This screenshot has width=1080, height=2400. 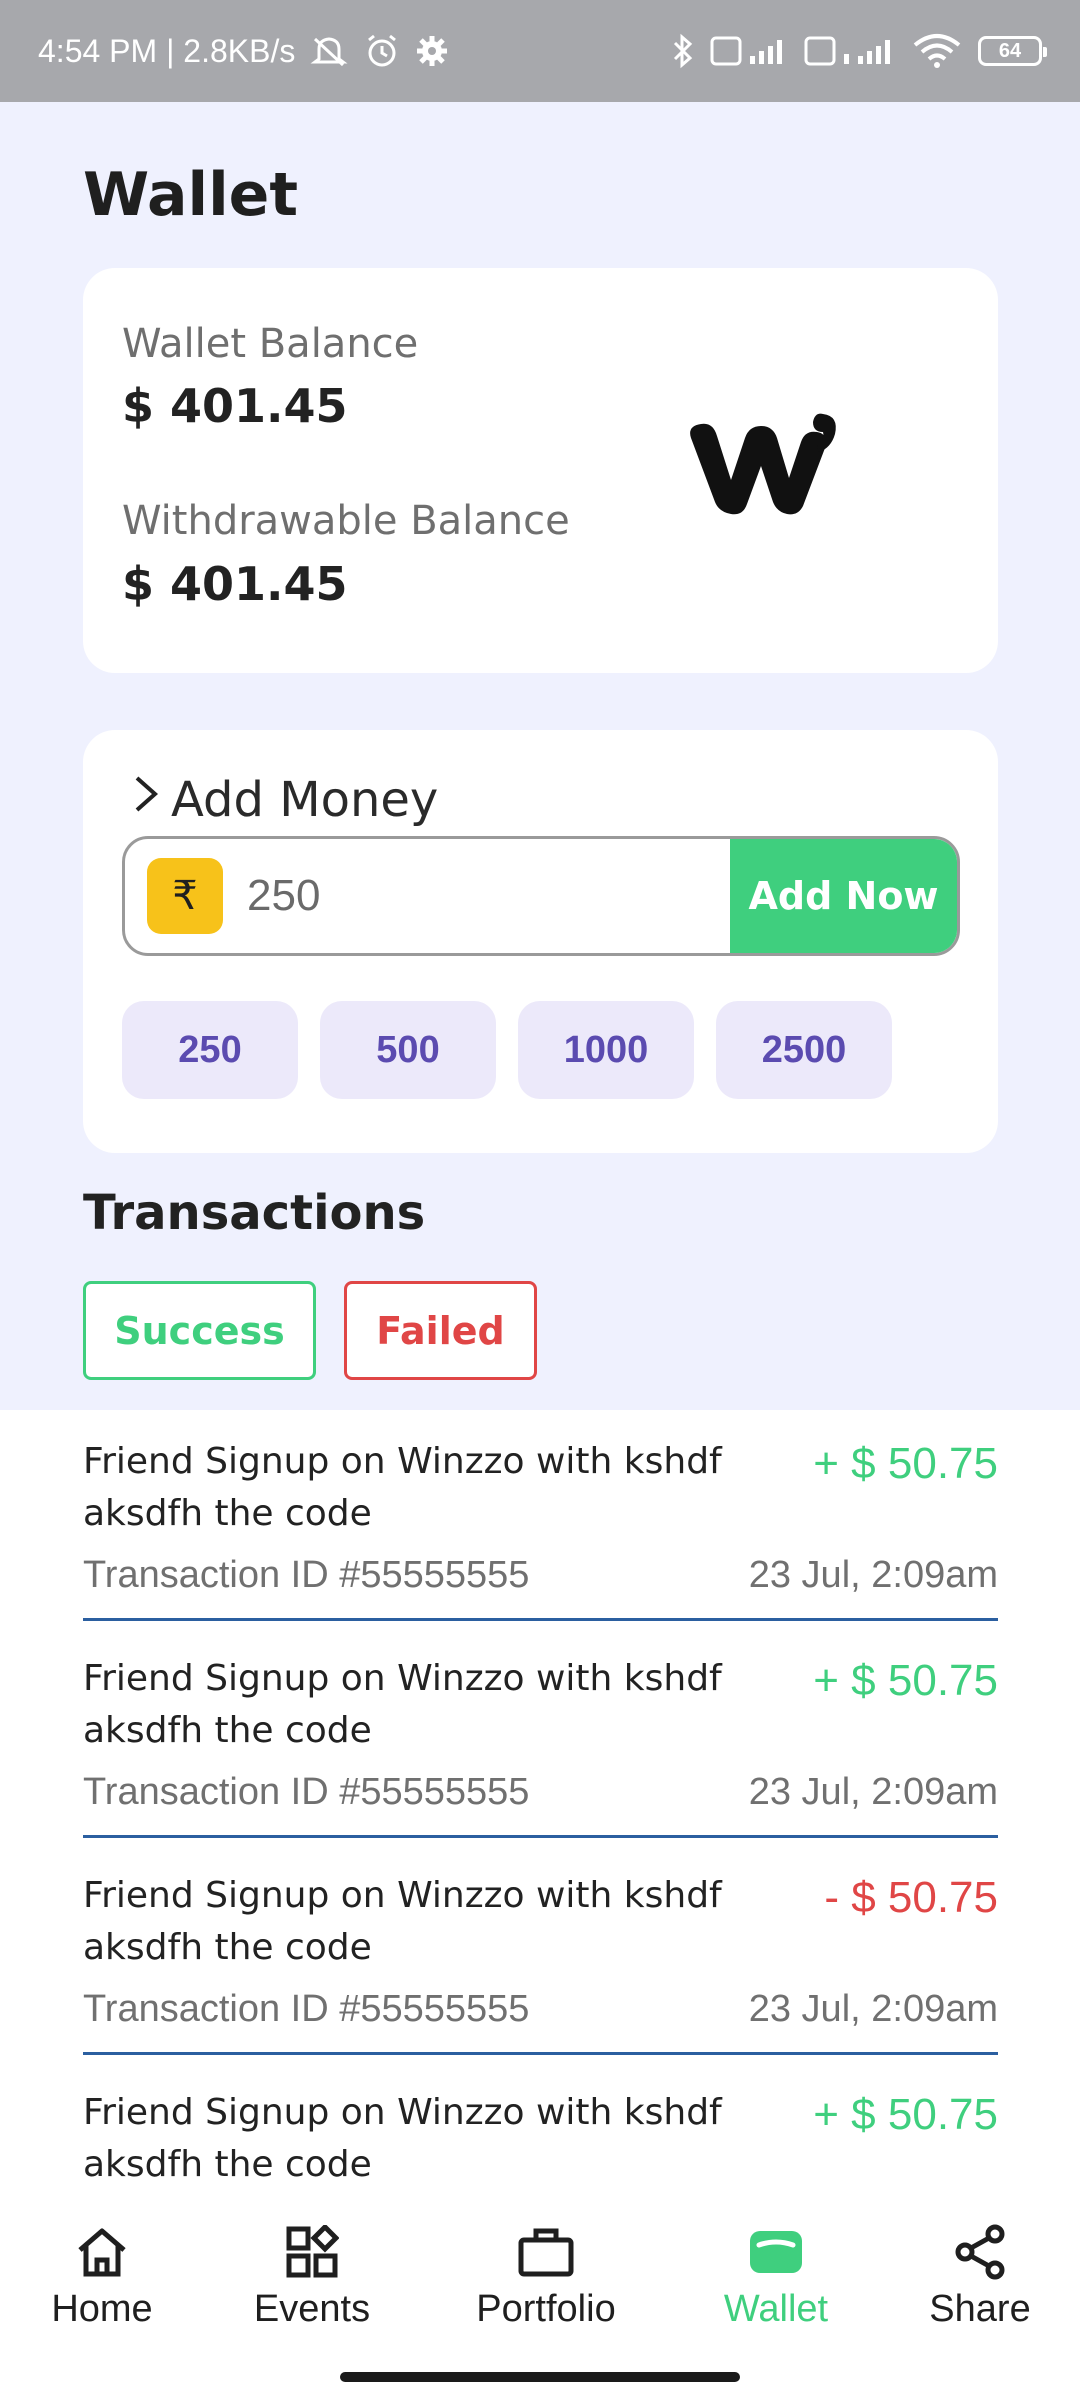 What do you see at coordinates (843, 896) in the screenshot?
I see `add-now-button: Add Now` at bounding box center [843, 896].